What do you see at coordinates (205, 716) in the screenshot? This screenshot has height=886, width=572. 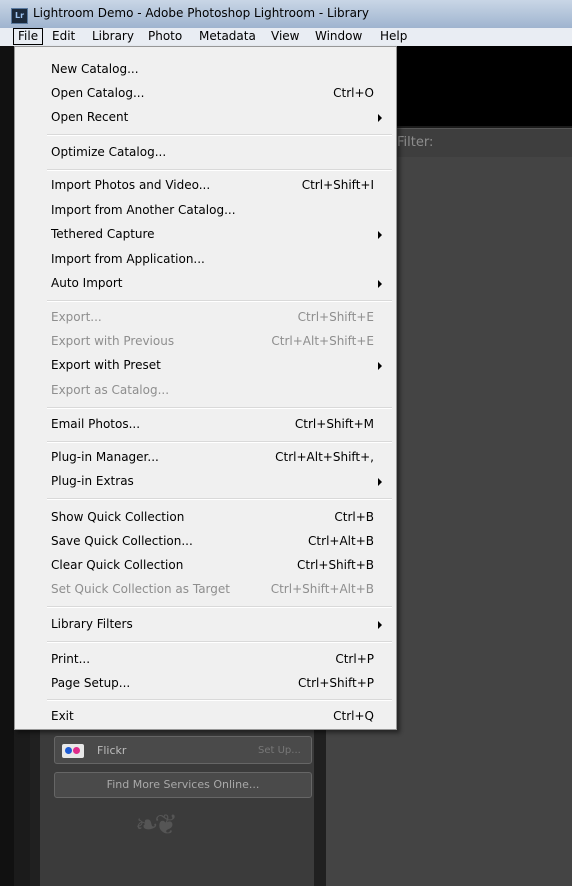 I see `menu-item-exit: Exit Ctrl+Q` at bounding box center [205, 716].